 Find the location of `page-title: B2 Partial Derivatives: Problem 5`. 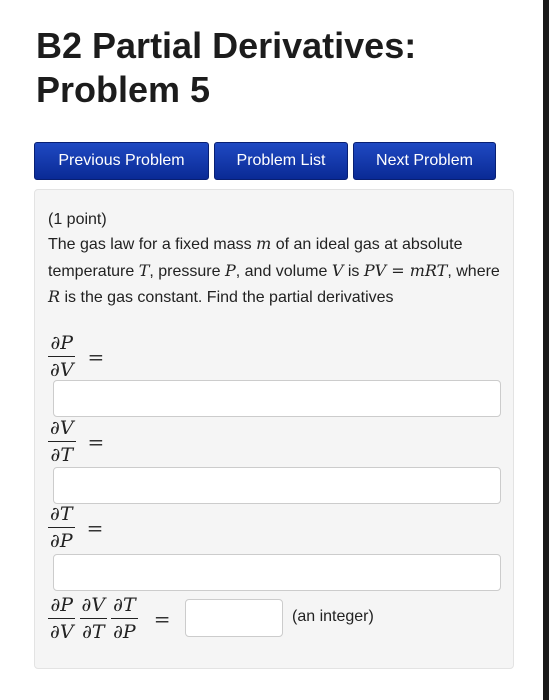

page-title: B2 Partial Derivatives: Problem 5 is located at coordinates (226, 67).